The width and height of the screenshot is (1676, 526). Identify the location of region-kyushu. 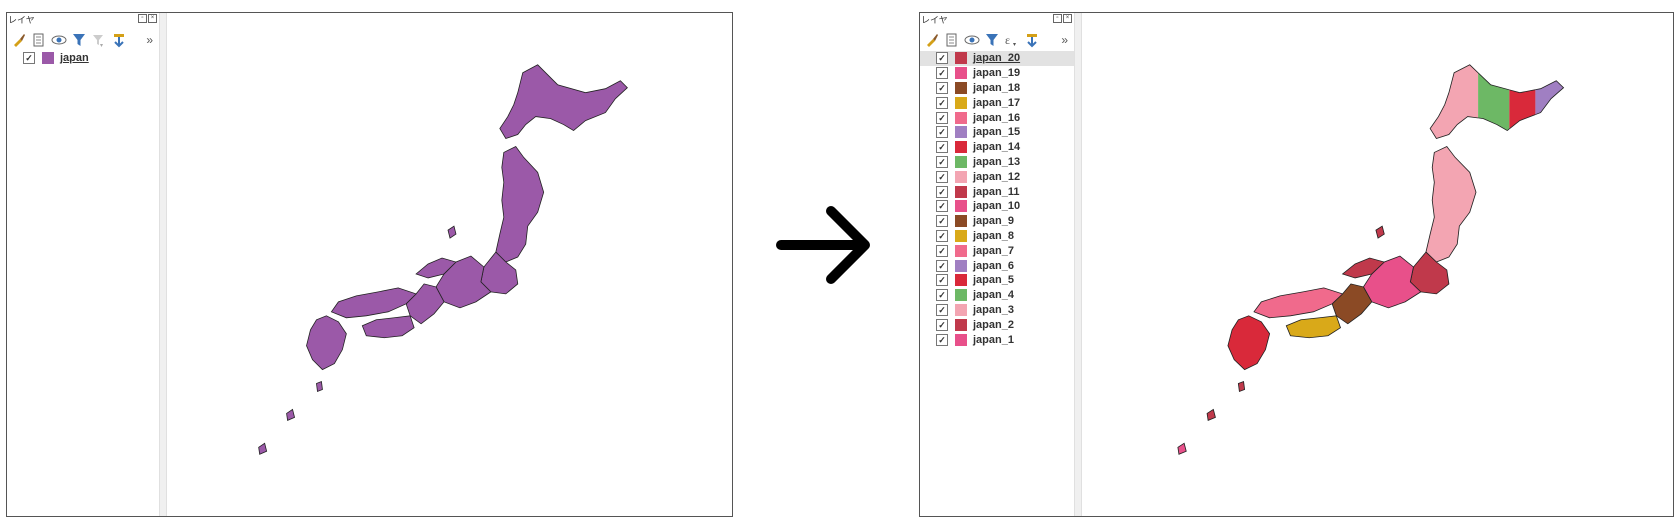
(326, 343).